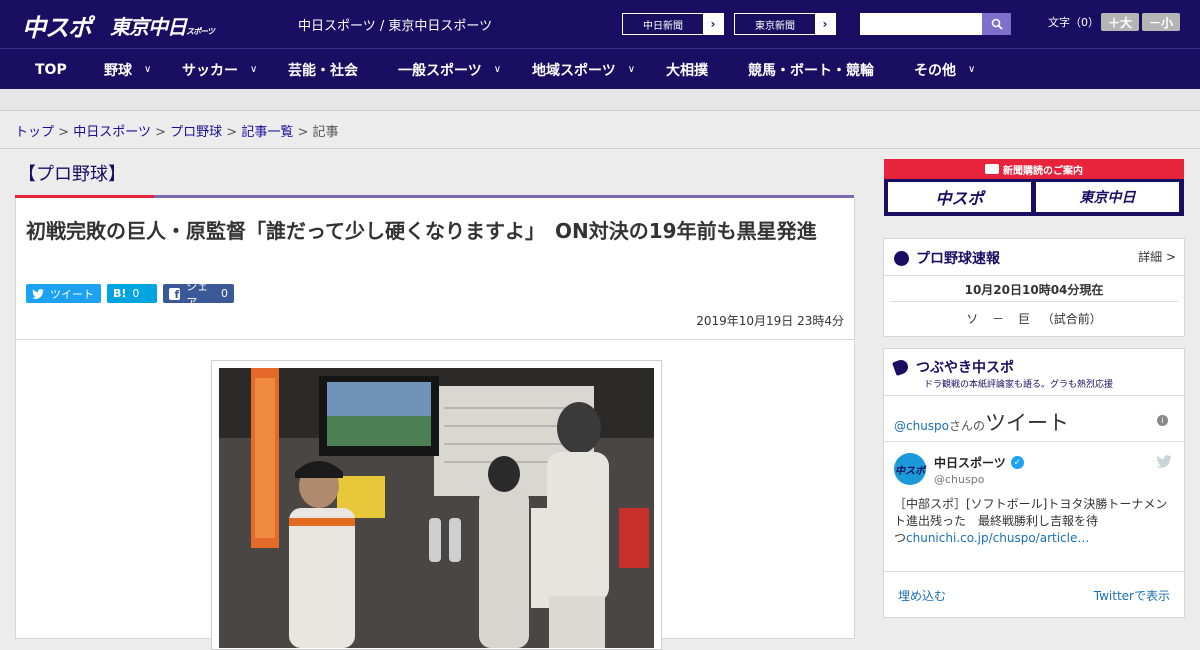  What do you see at coordinates (996, 24) in the screenshot?
I see `search-button` at bounding box center [996, 24].